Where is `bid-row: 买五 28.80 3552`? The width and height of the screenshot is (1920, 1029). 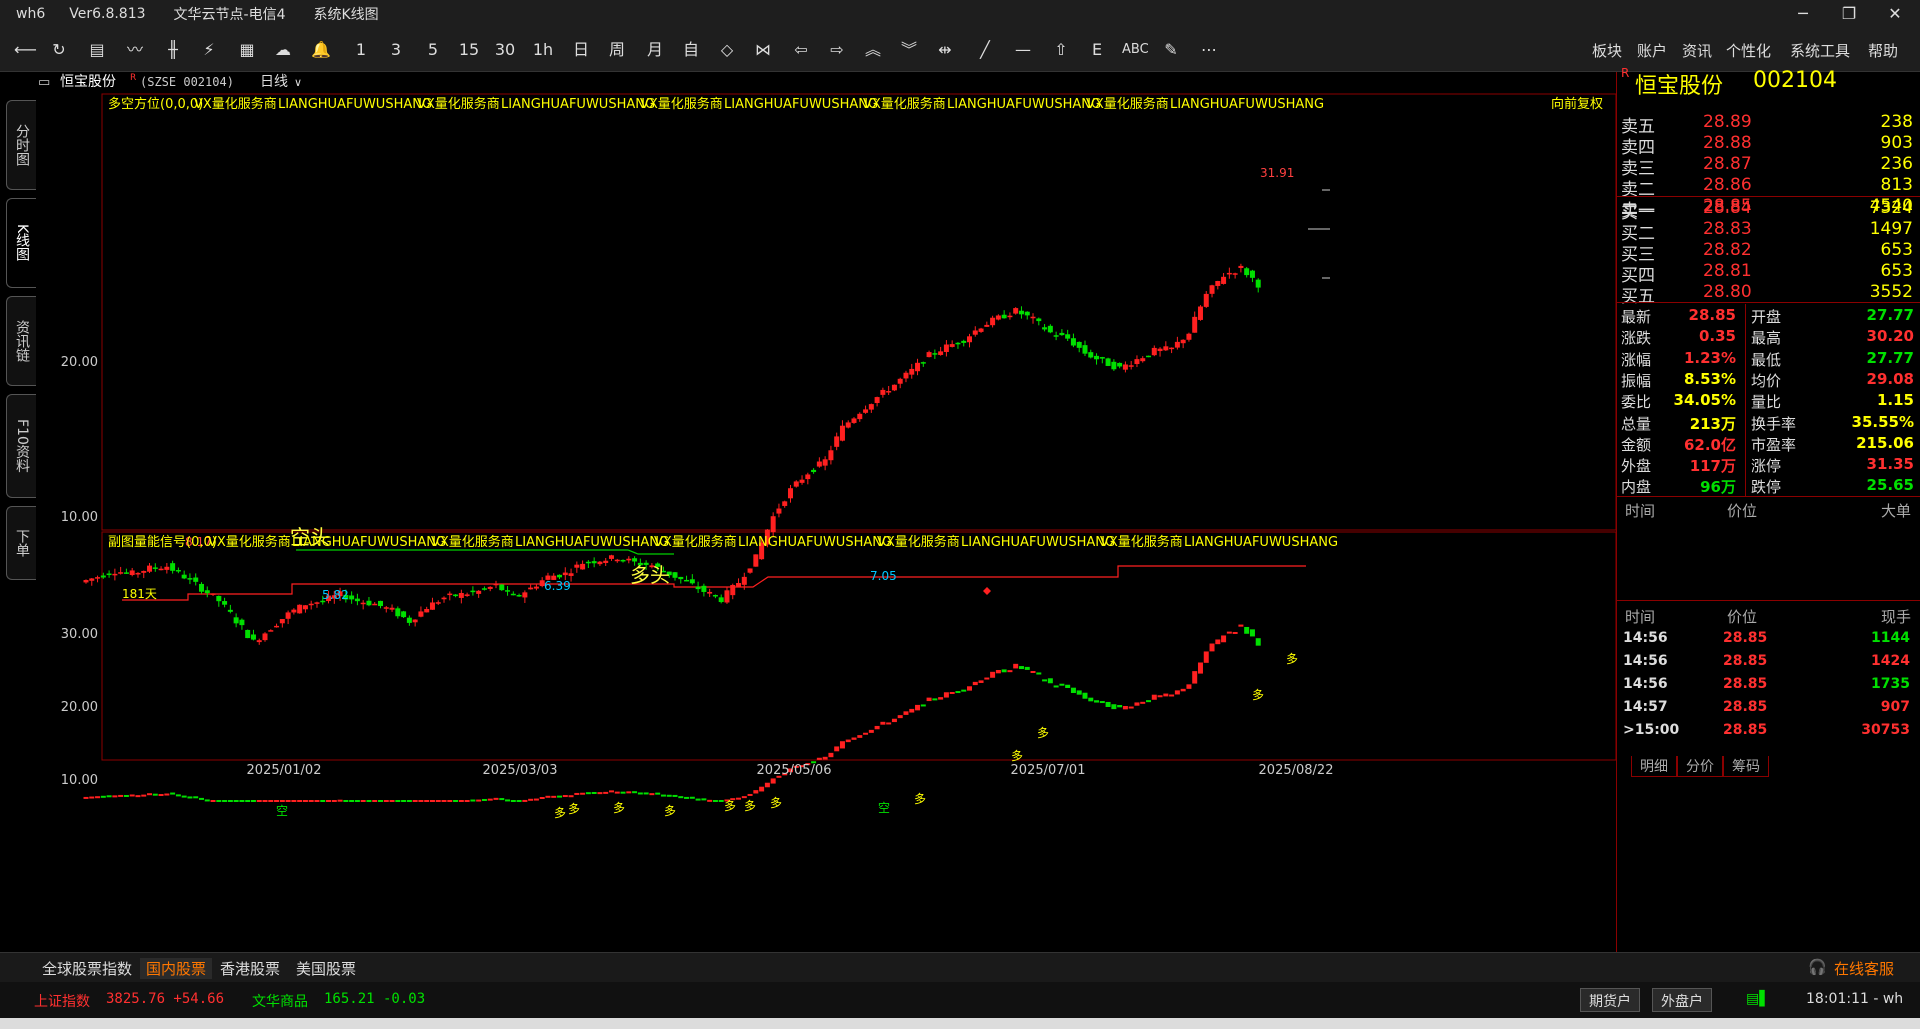 bid-row: 买五 28.80 3552 is located at coordinates (1768, 295).